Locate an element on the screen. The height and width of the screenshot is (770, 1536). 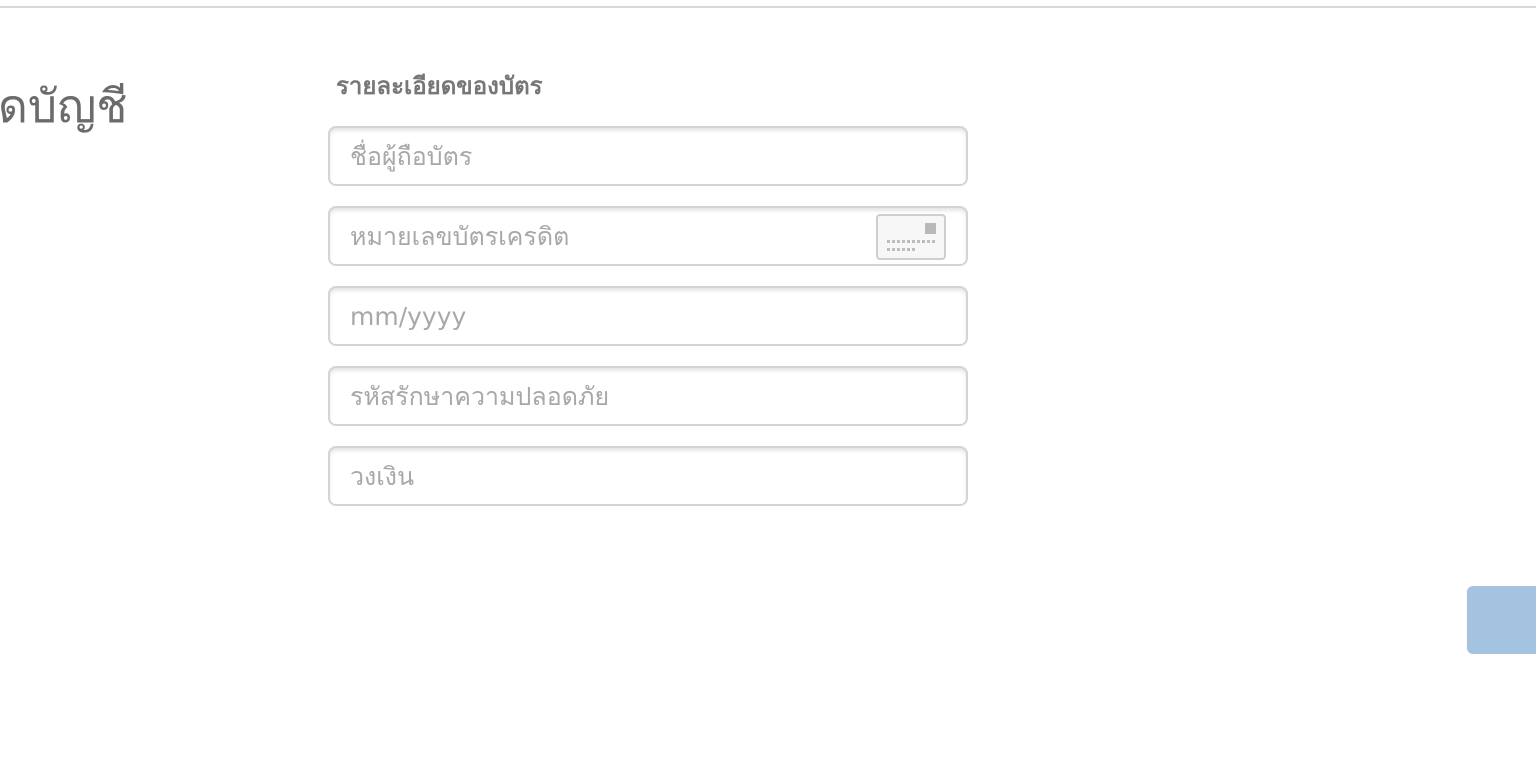
section-title: ดบัญชี is located at coordinates (64, 106).